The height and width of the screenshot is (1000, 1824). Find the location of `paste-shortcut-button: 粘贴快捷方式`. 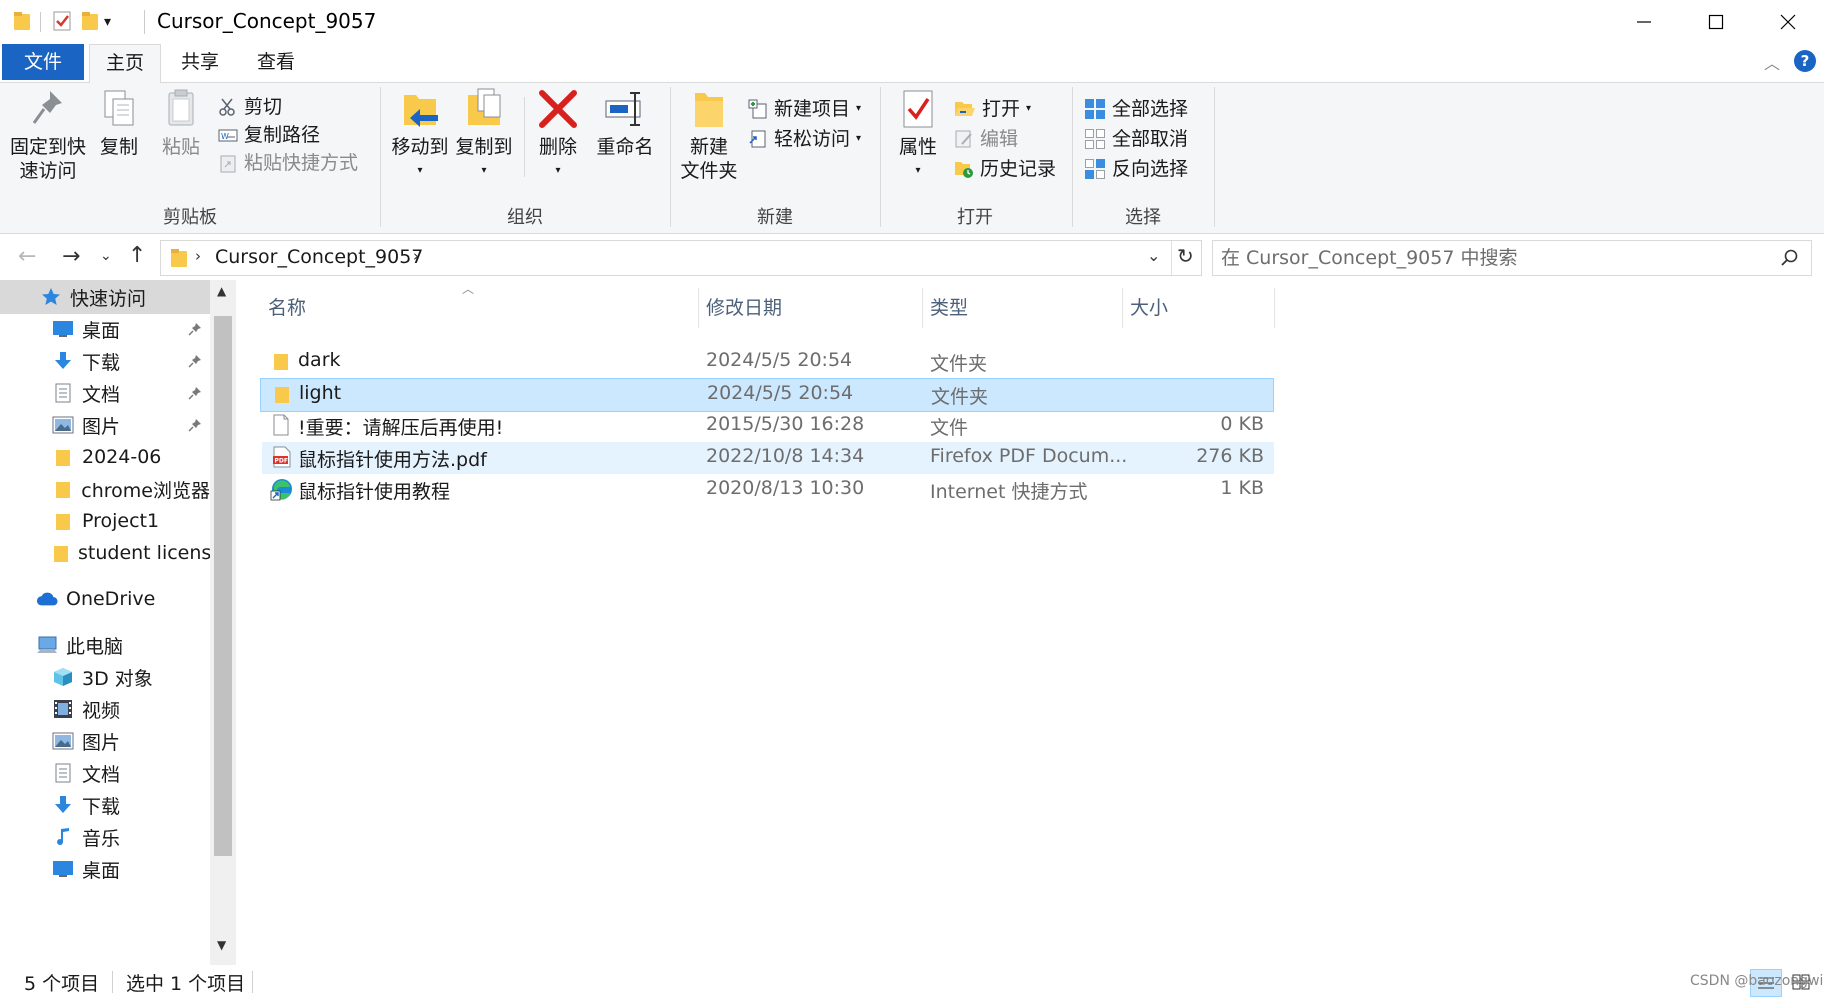

paste-shortcut-button: 粘贴快捷方式 is located at coordinates (288, 163).